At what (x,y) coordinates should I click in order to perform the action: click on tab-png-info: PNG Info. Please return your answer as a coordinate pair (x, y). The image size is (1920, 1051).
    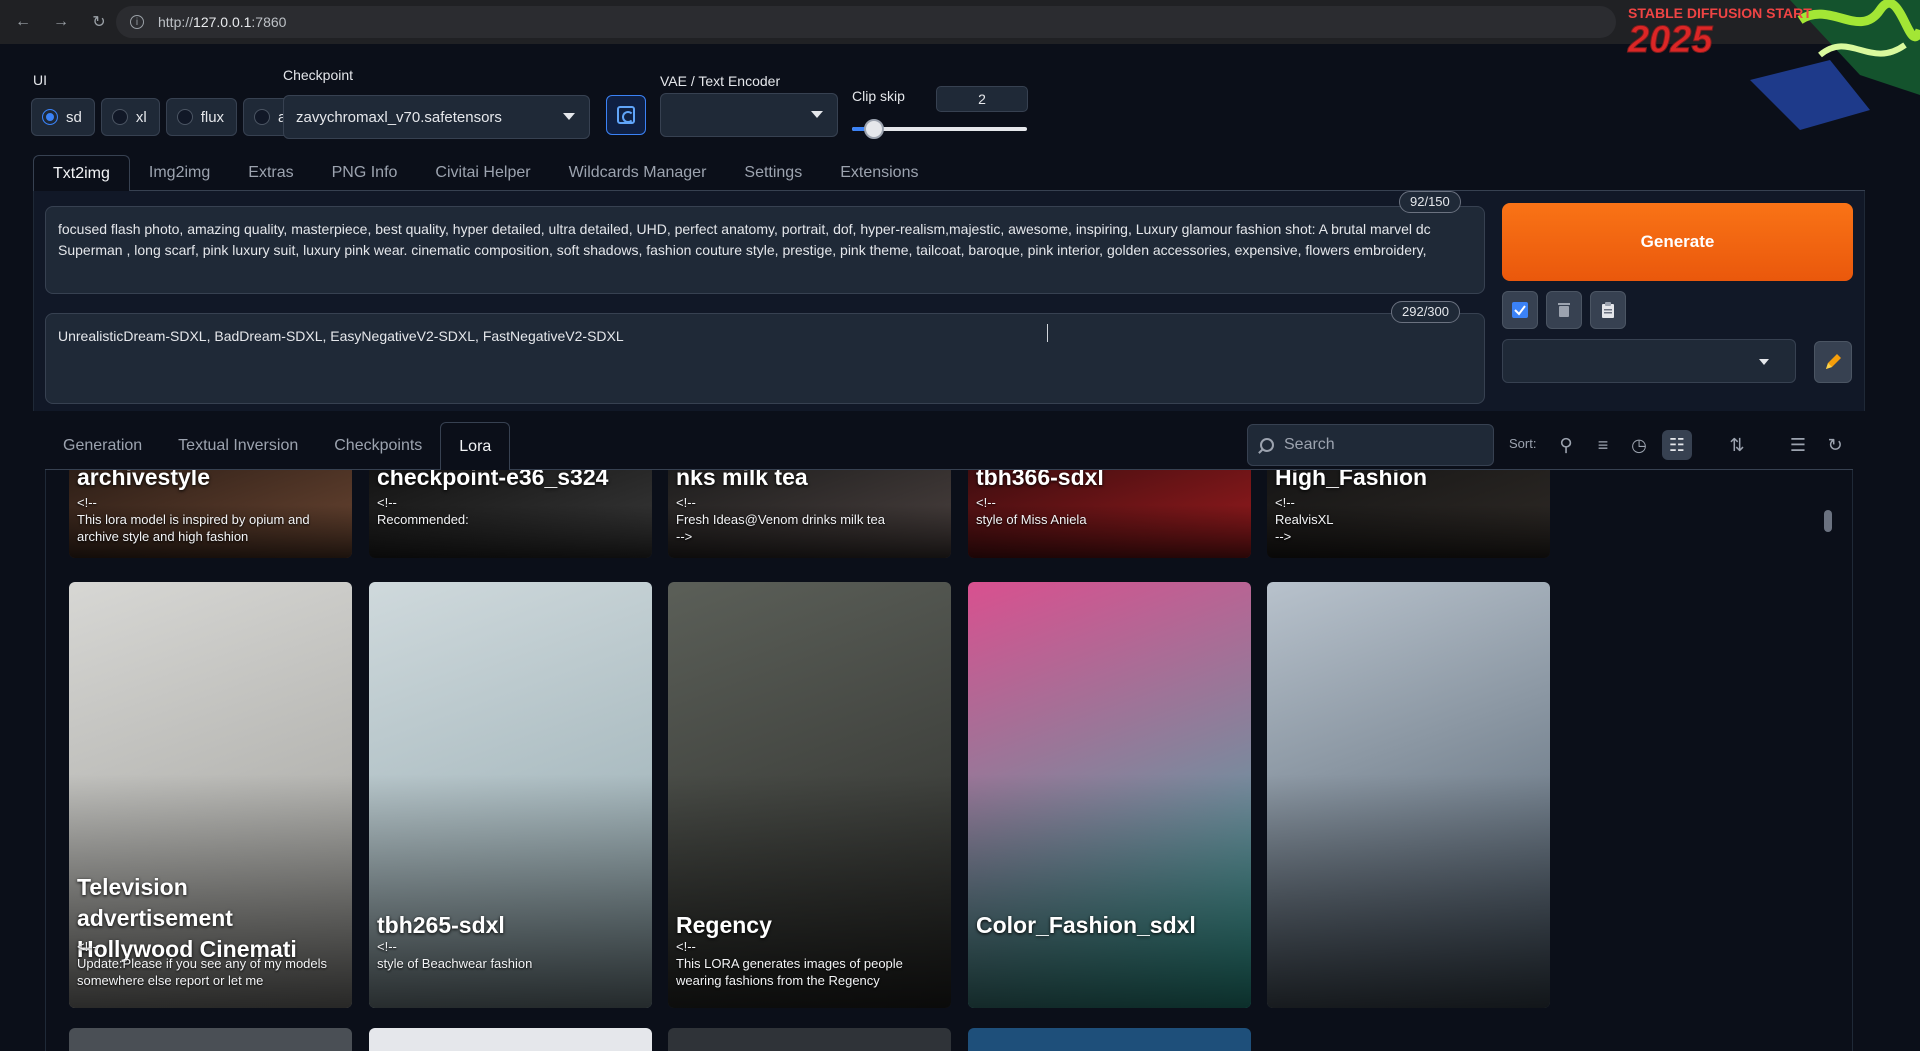
    Looking at the image, I should click on (365, 173).